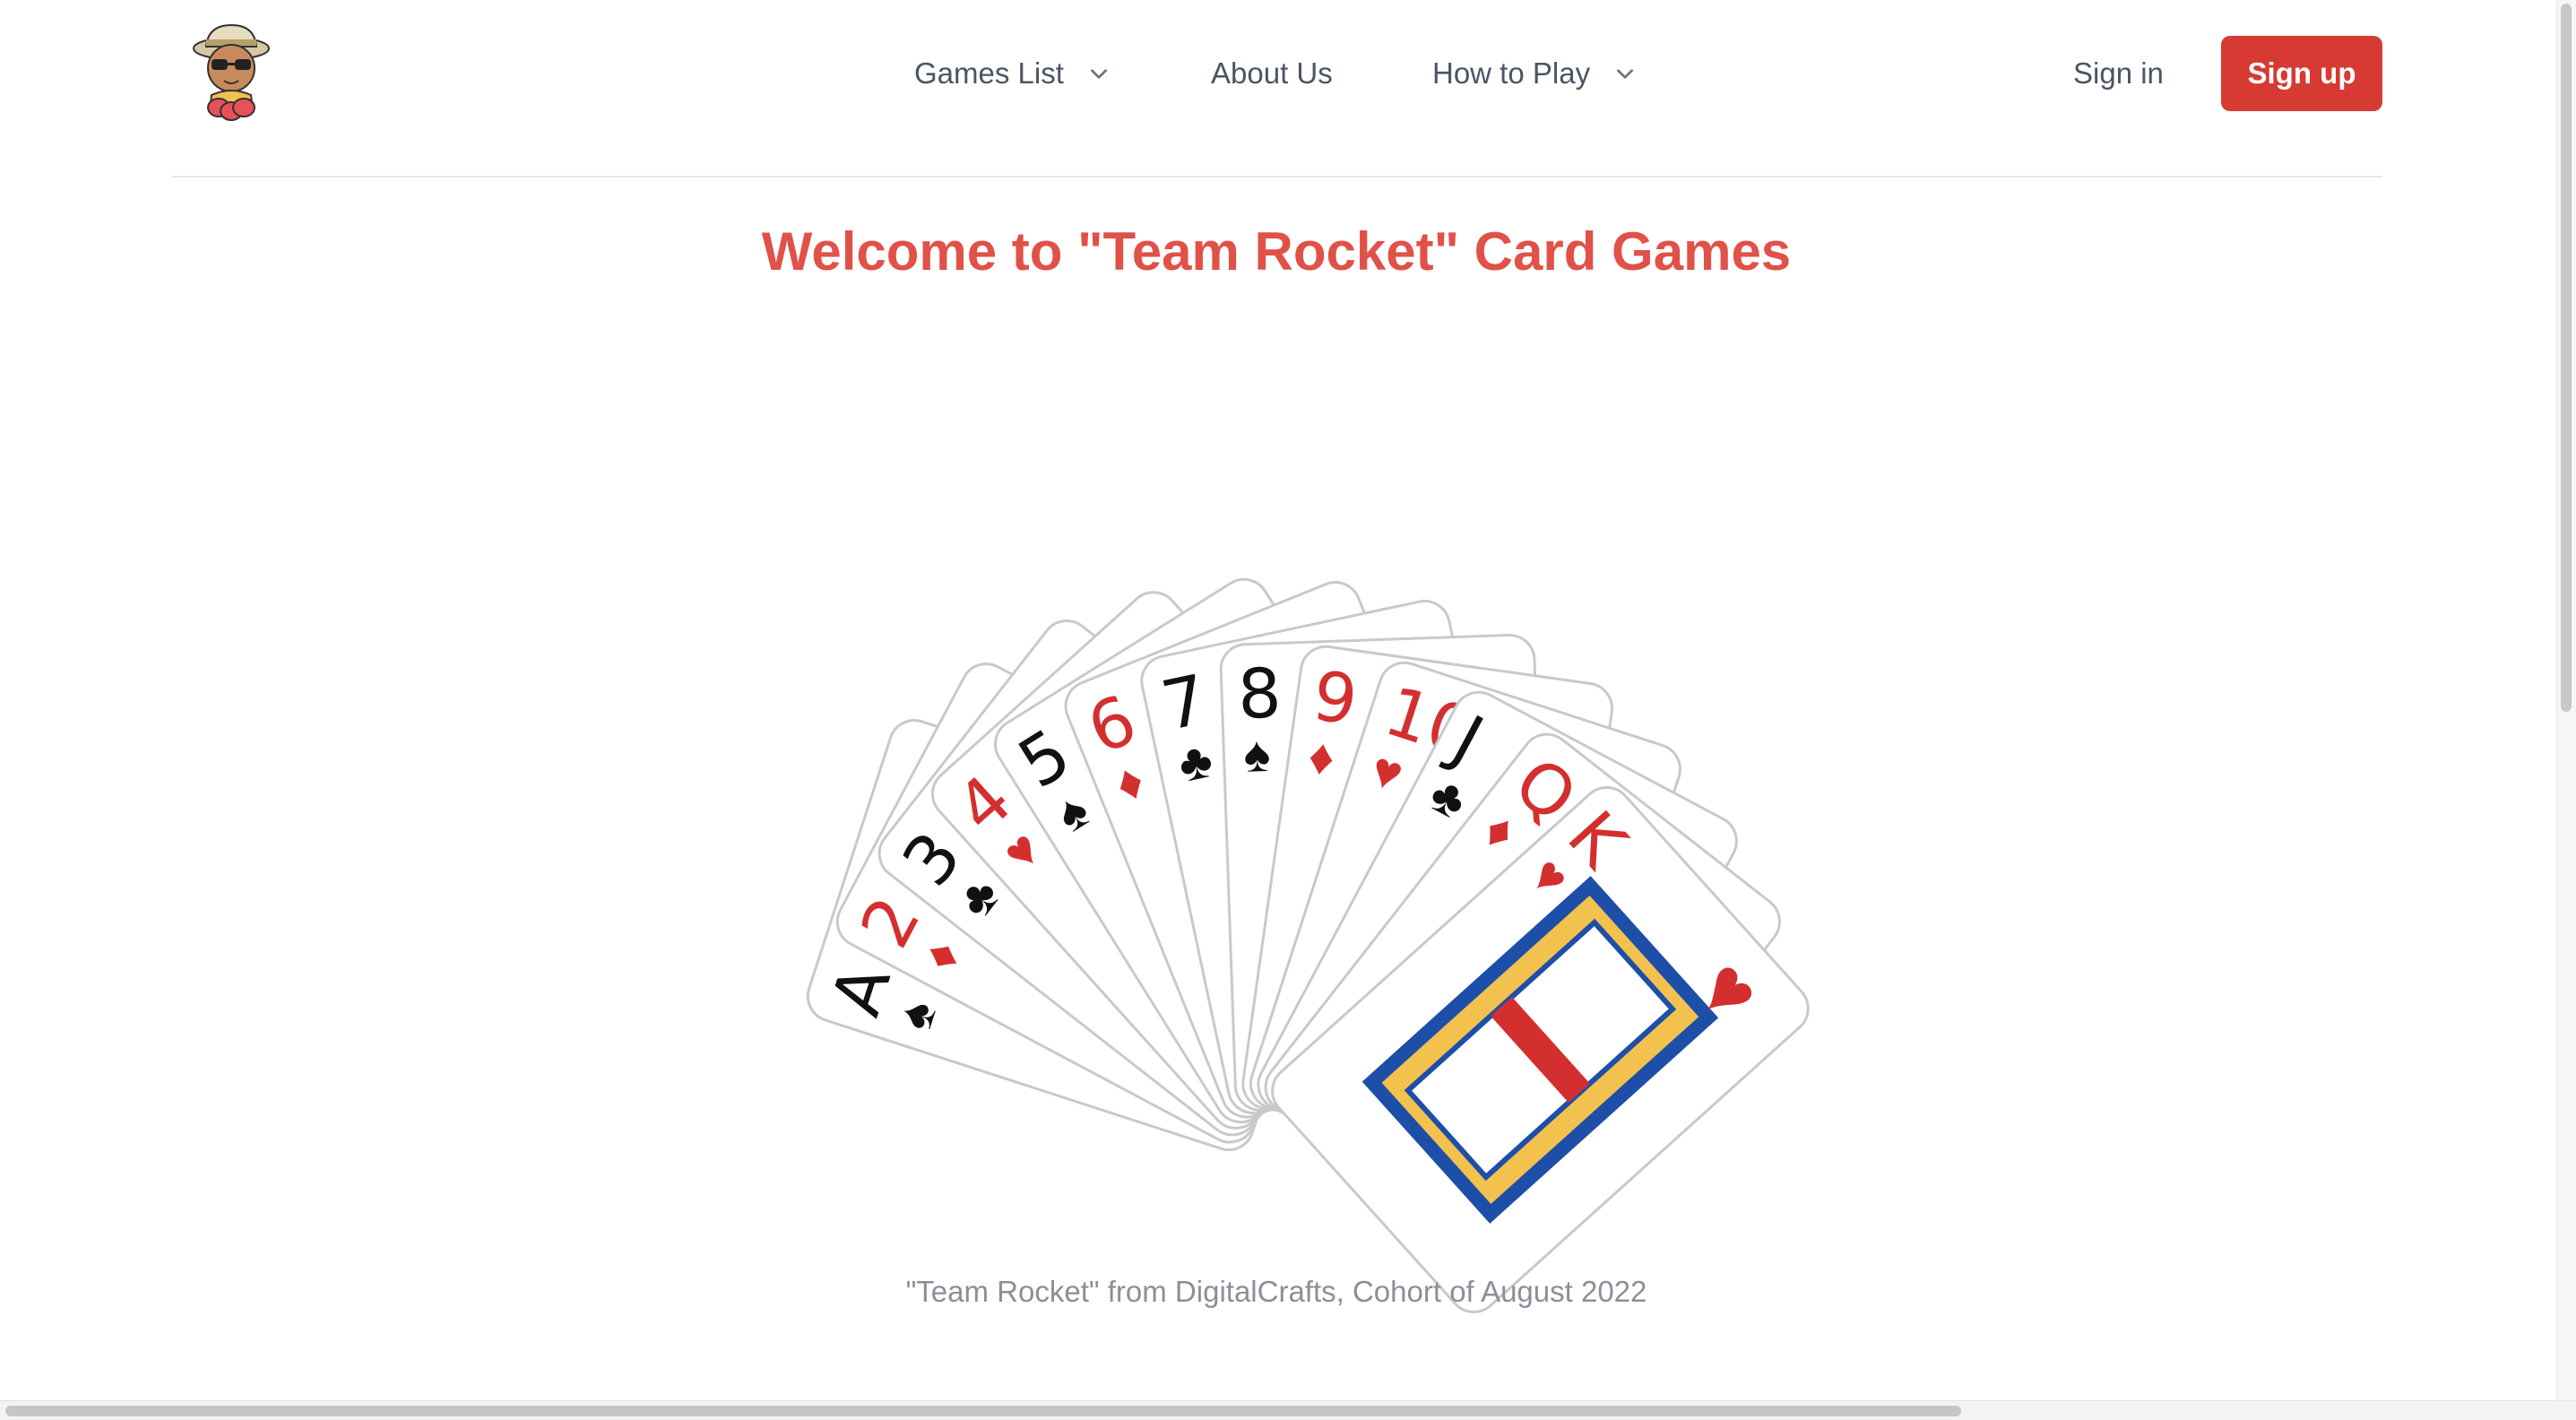 This screenshot has width=2576, height=1420. What do you see at coordinates (1256, 754) in the screenshot?
I see `card-suit: ♠` at bounding box center [1256, 754].